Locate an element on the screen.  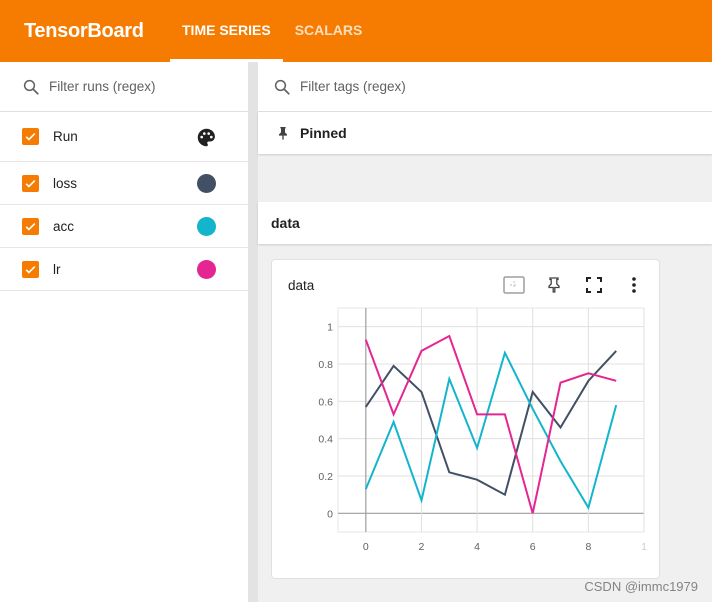
pin-icon is located at coordinates (283, 133).